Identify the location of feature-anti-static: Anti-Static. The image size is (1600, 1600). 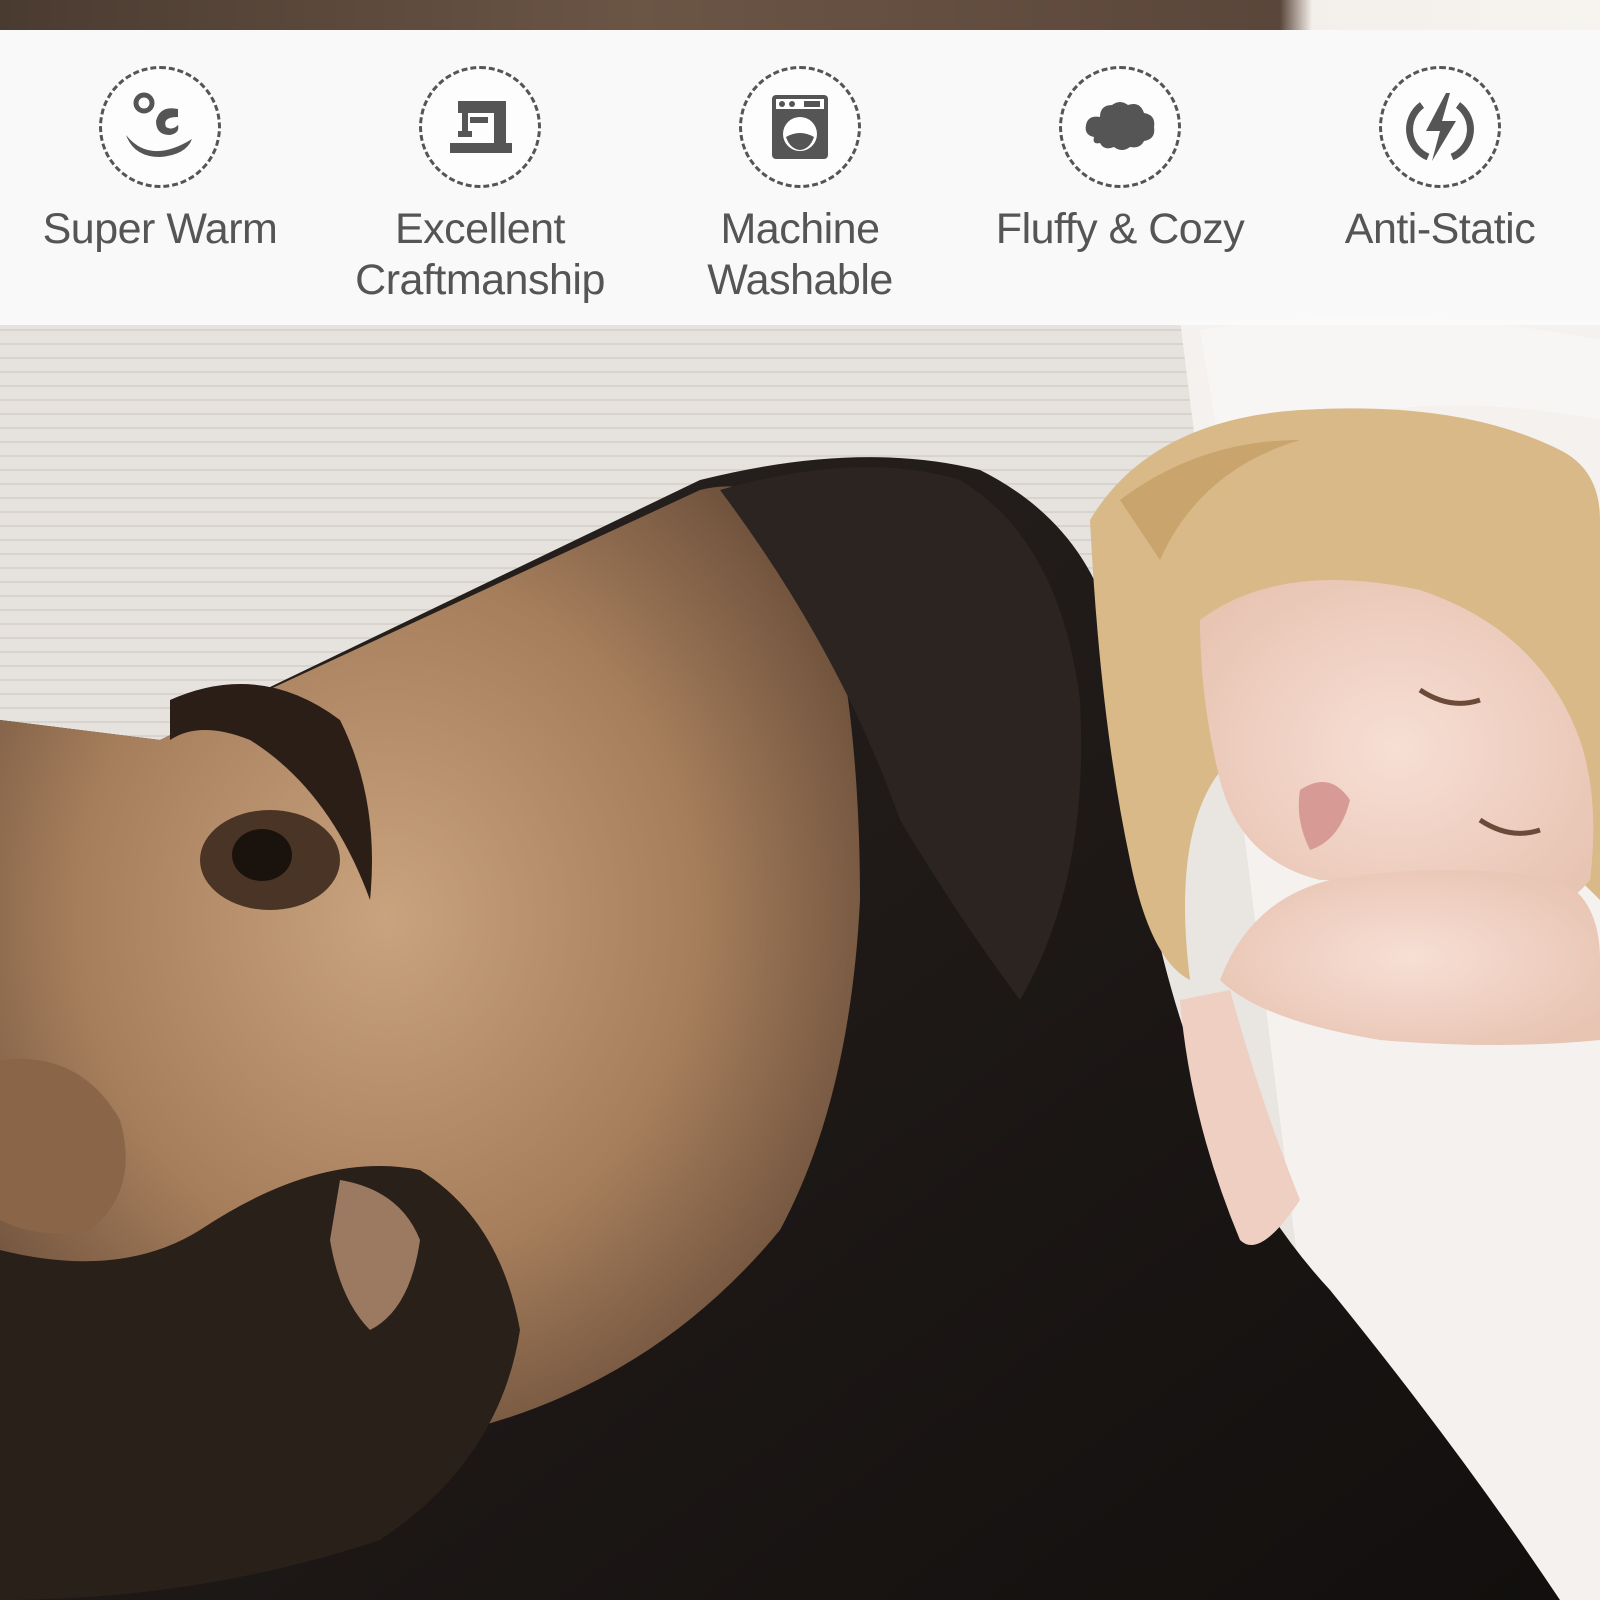
(1440, 177).